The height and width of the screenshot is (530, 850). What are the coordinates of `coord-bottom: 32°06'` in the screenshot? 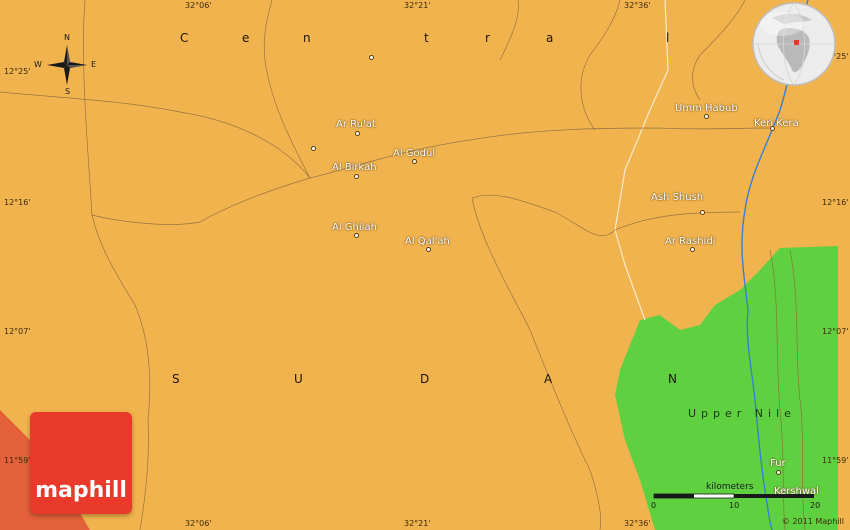 It's located at (198, 523).